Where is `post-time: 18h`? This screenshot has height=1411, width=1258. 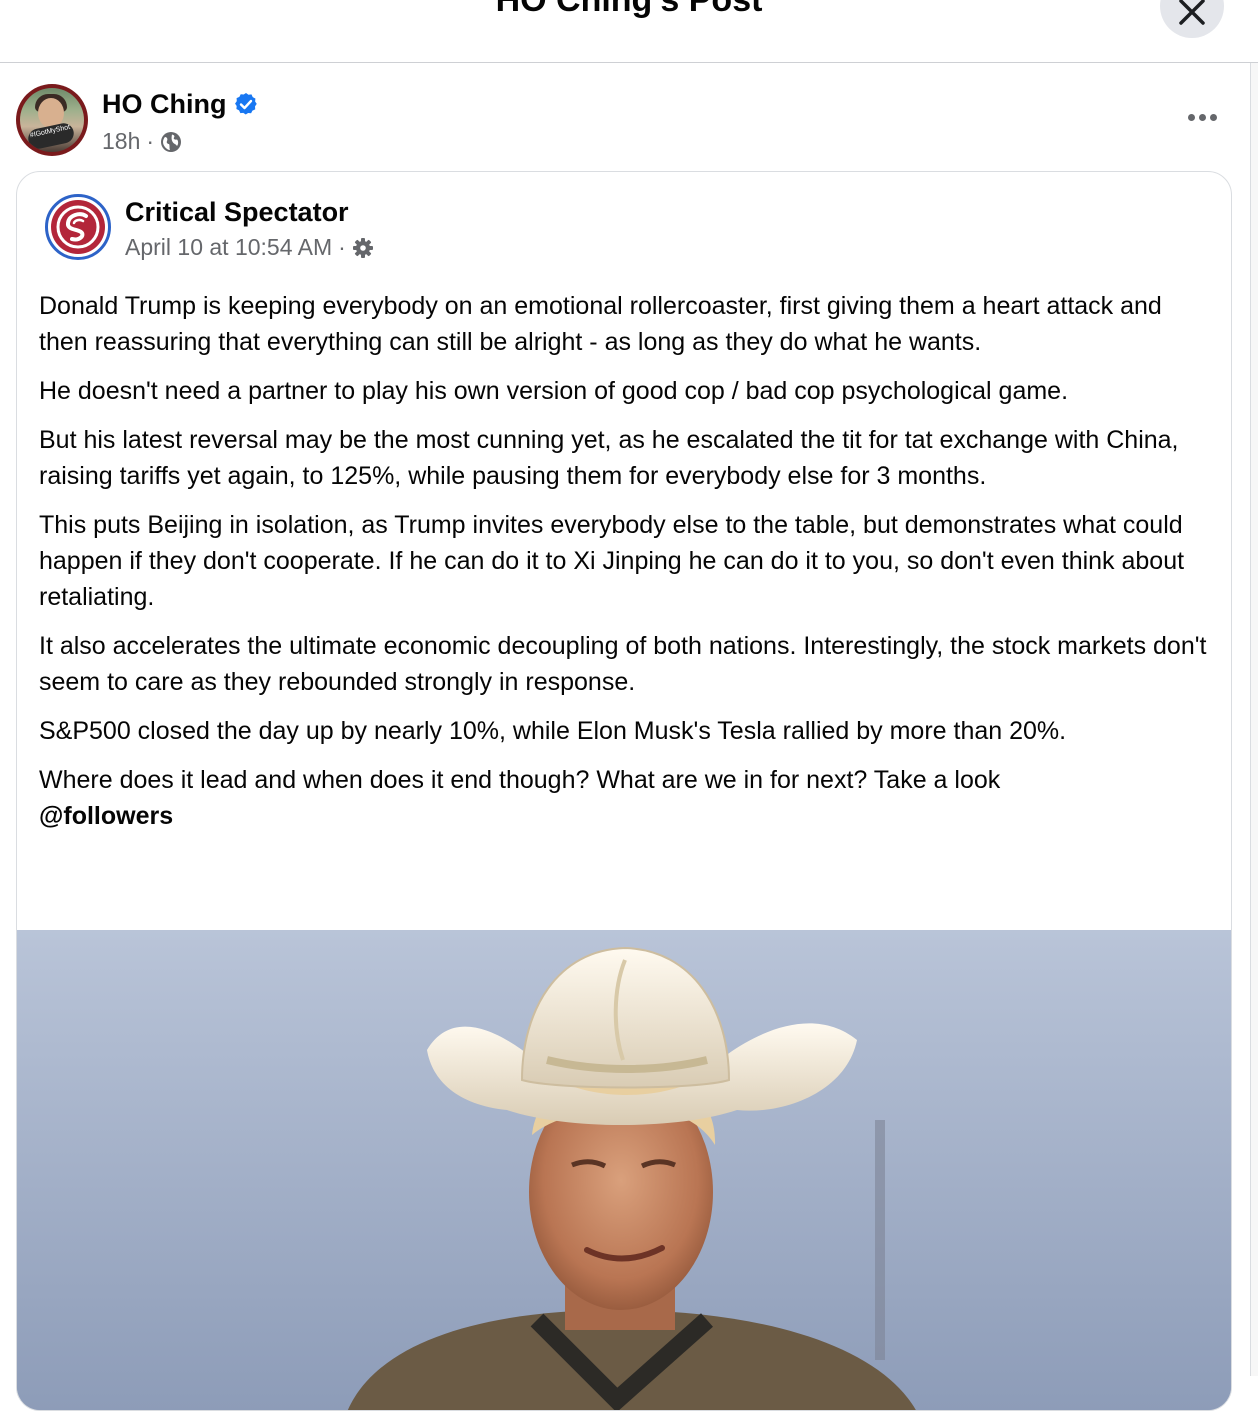
post-time: 18h is located at coordinates (121, 141).